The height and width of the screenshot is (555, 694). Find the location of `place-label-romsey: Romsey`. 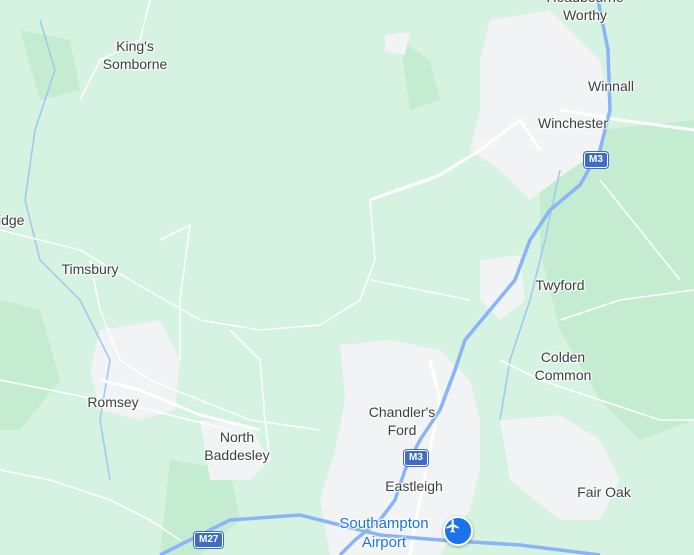

place-label-romsey: Romsey is located at coordinates (113, 402).